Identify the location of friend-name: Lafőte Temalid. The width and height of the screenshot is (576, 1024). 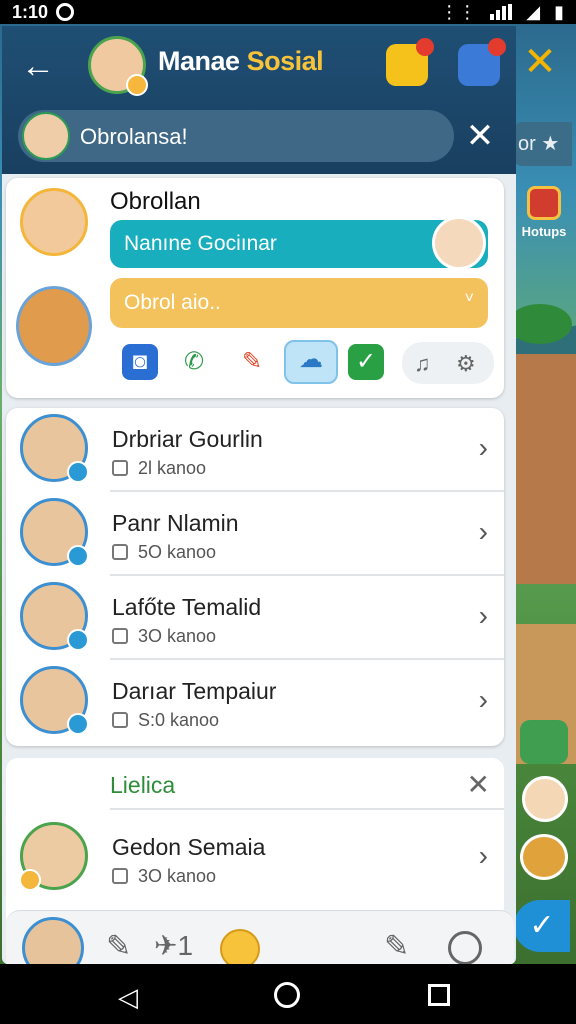
(187, 607).